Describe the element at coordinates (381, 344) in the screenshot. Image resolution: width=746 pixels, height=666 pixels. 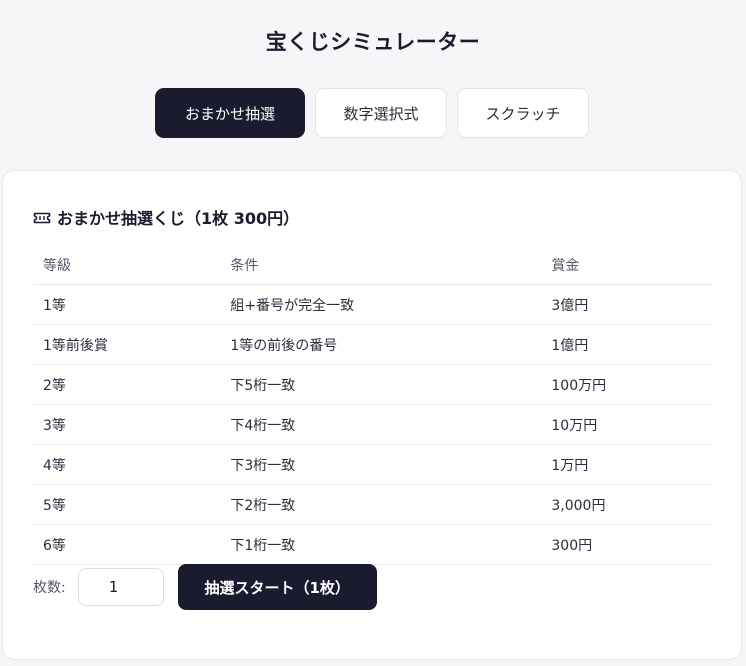
I see `cell-condition: 1等の前後の番号` at that location.